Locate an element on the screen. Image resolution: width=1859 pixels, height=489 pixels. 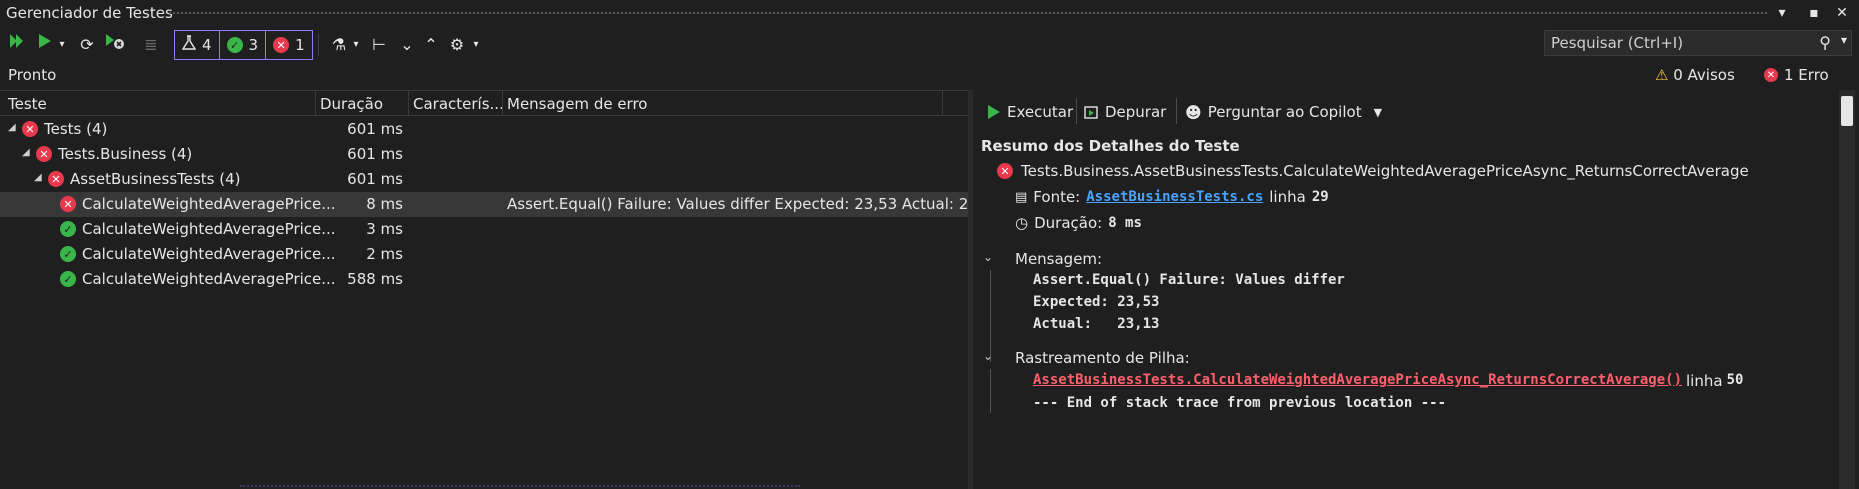
drag-grip is located at coordinates (967, 13).